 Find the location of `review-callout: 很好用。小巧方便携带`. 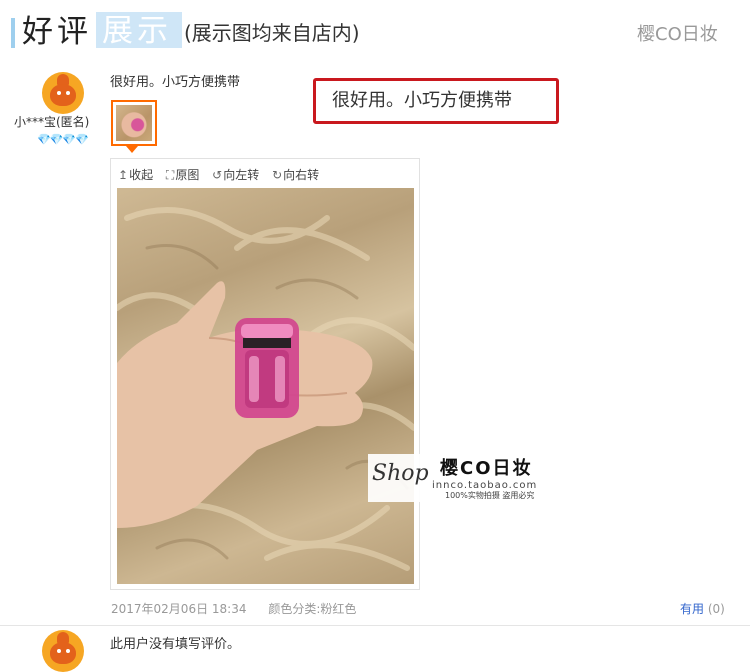

review-callout: 很好用。小巧方便携带 is located at coordinates (436, 101).